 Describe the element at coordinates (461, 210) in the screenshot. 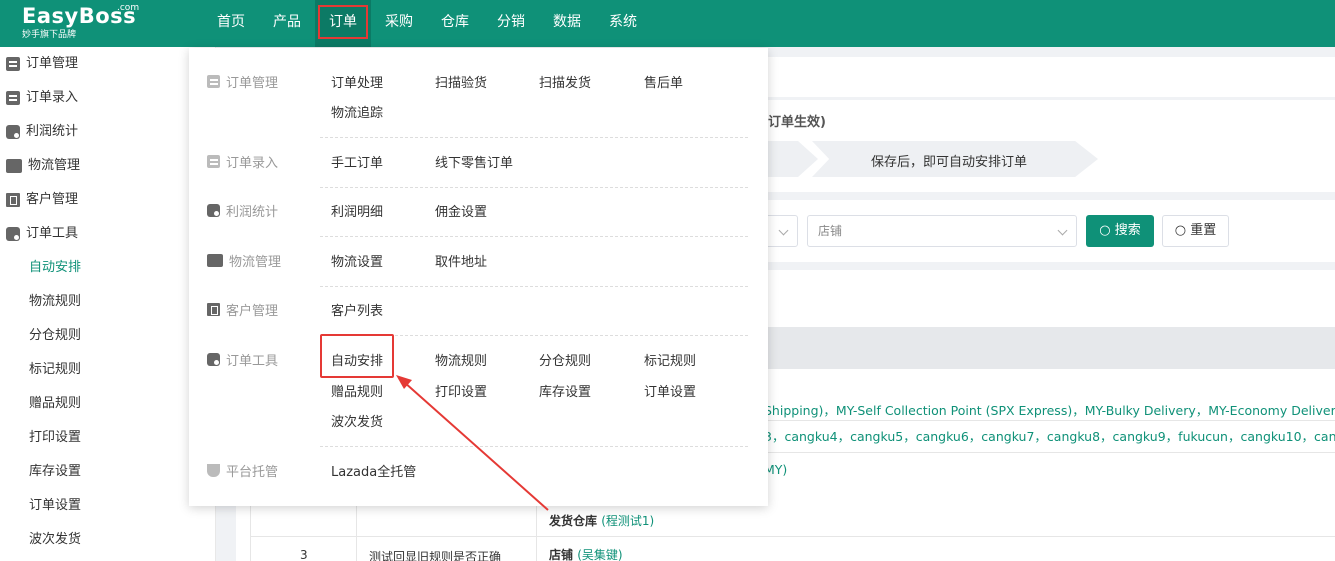

I see `menu-link-commission: 佣金设置` at that location.